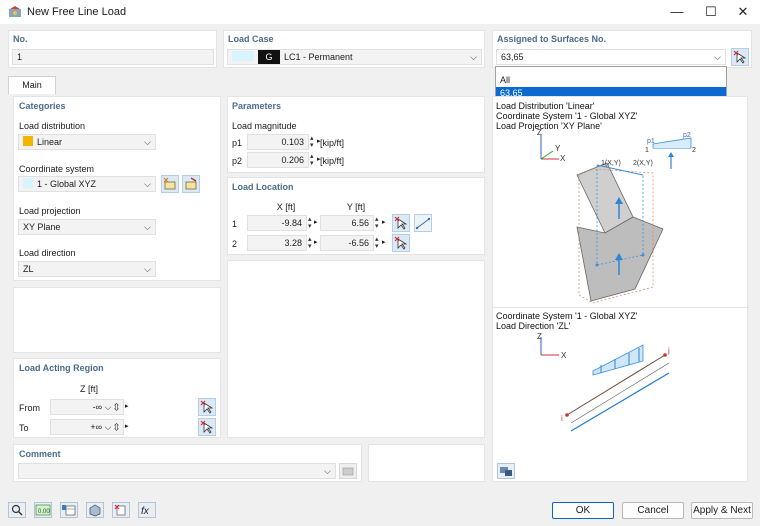  I want to click on close-button: ✕, so click(743, 12).